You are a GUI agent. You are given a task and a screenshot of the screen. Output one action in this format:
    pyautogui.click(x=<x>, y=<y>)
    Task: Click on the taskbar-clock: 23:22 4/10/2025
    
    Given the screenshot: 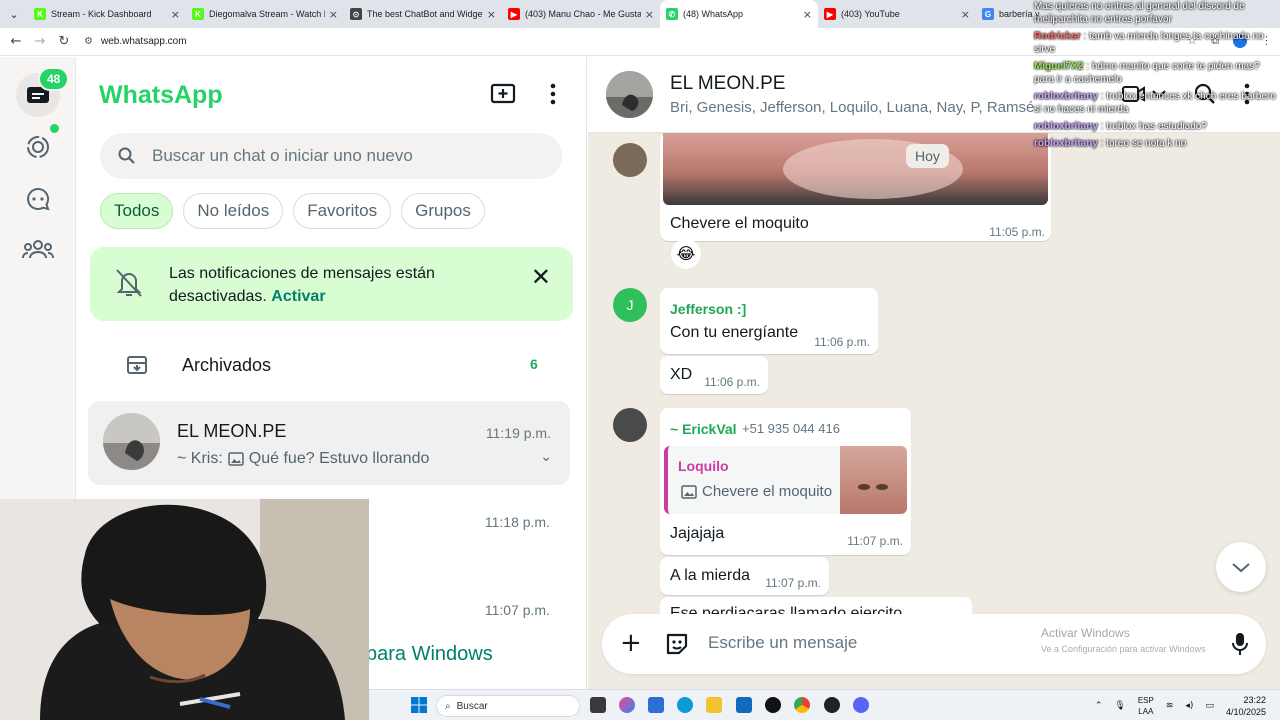 What is the action you would take?
    pyautogui.click(x=1246, y=706)
    